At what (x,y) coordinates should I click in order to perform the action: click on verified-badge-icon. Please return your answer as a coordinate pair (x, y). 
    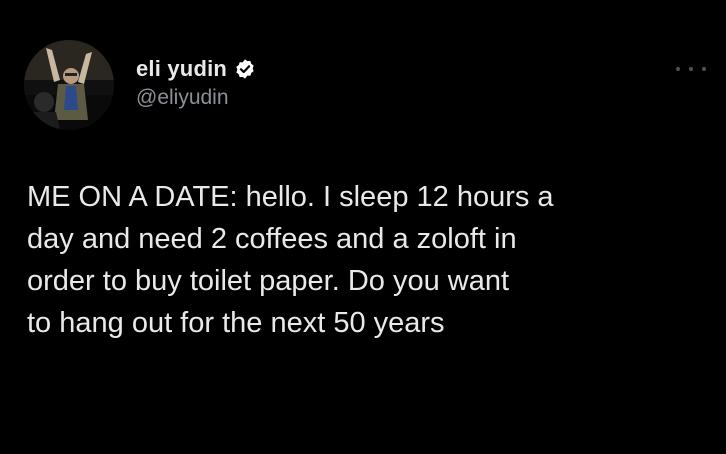
    Looking at the image, I should click on (245, 69).